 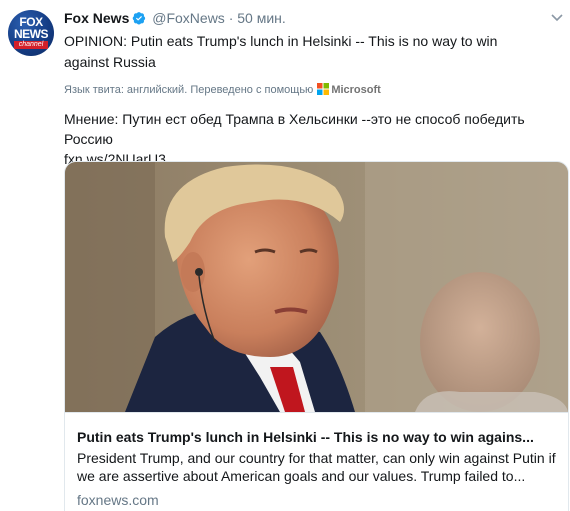 I want to click on author-name: Fox News, so click(x=96, y=18).